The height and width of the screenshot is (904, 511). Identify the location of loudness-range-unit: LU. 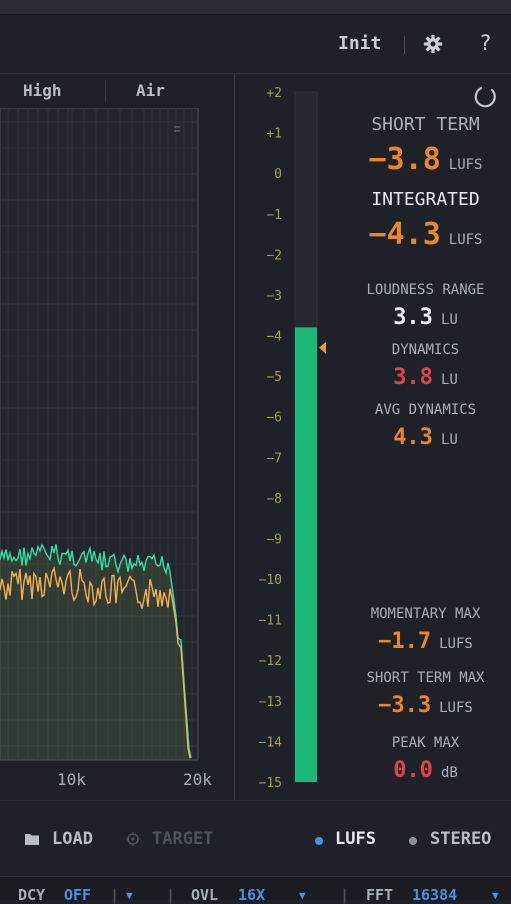
(449, 320).